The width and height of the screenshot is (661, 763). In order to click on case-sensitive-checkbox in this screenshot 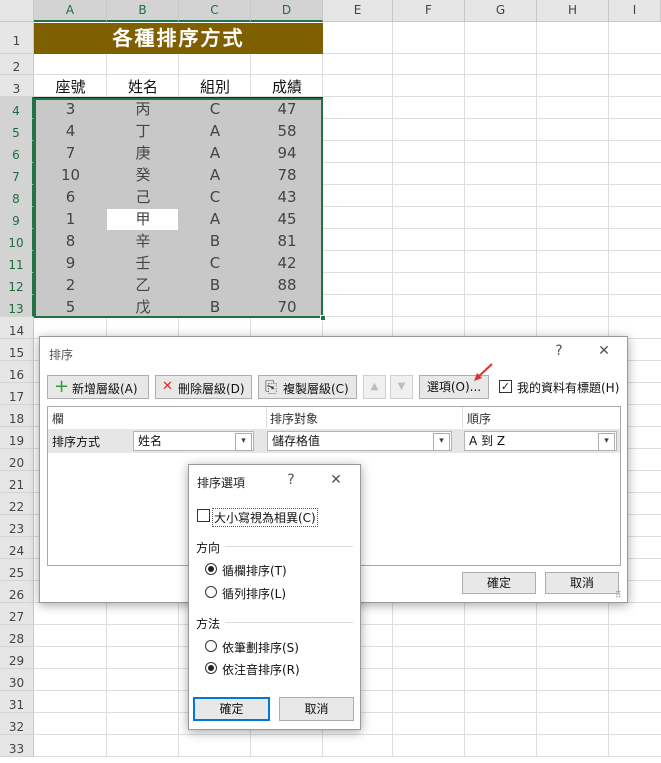, I will do `click(203, 515)`.